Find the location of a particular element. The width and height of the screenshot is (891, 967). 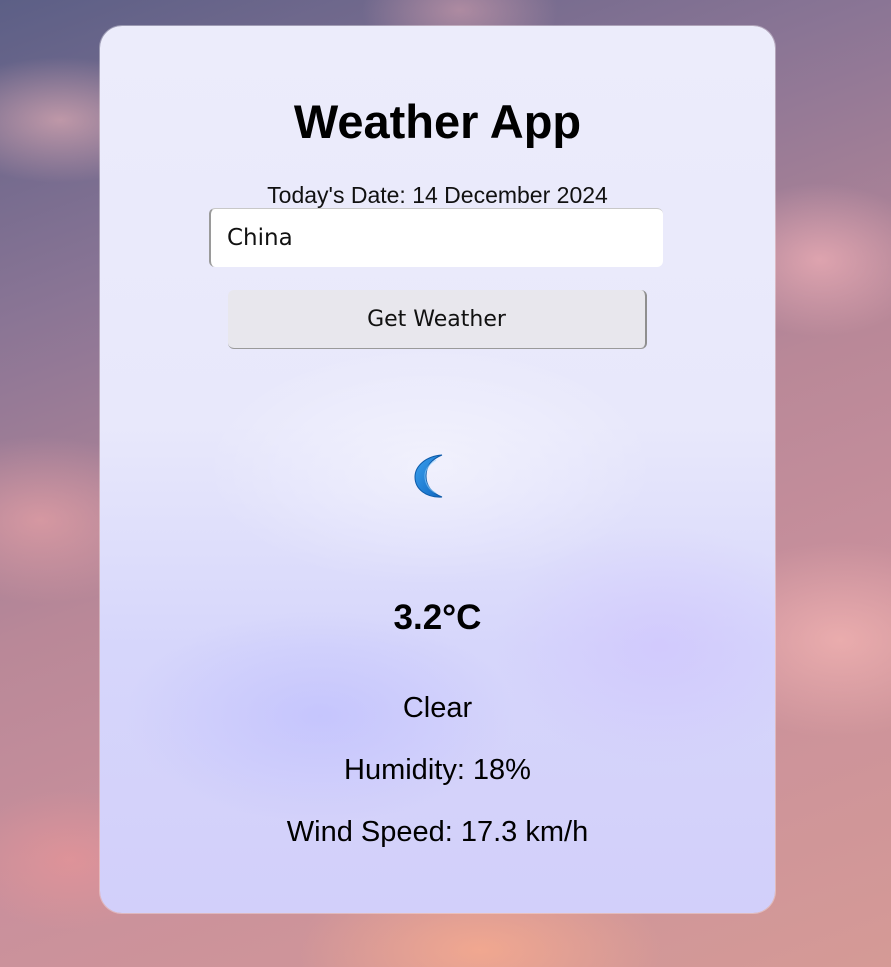

app-title: Weather App is located at coordinates (437, 121).